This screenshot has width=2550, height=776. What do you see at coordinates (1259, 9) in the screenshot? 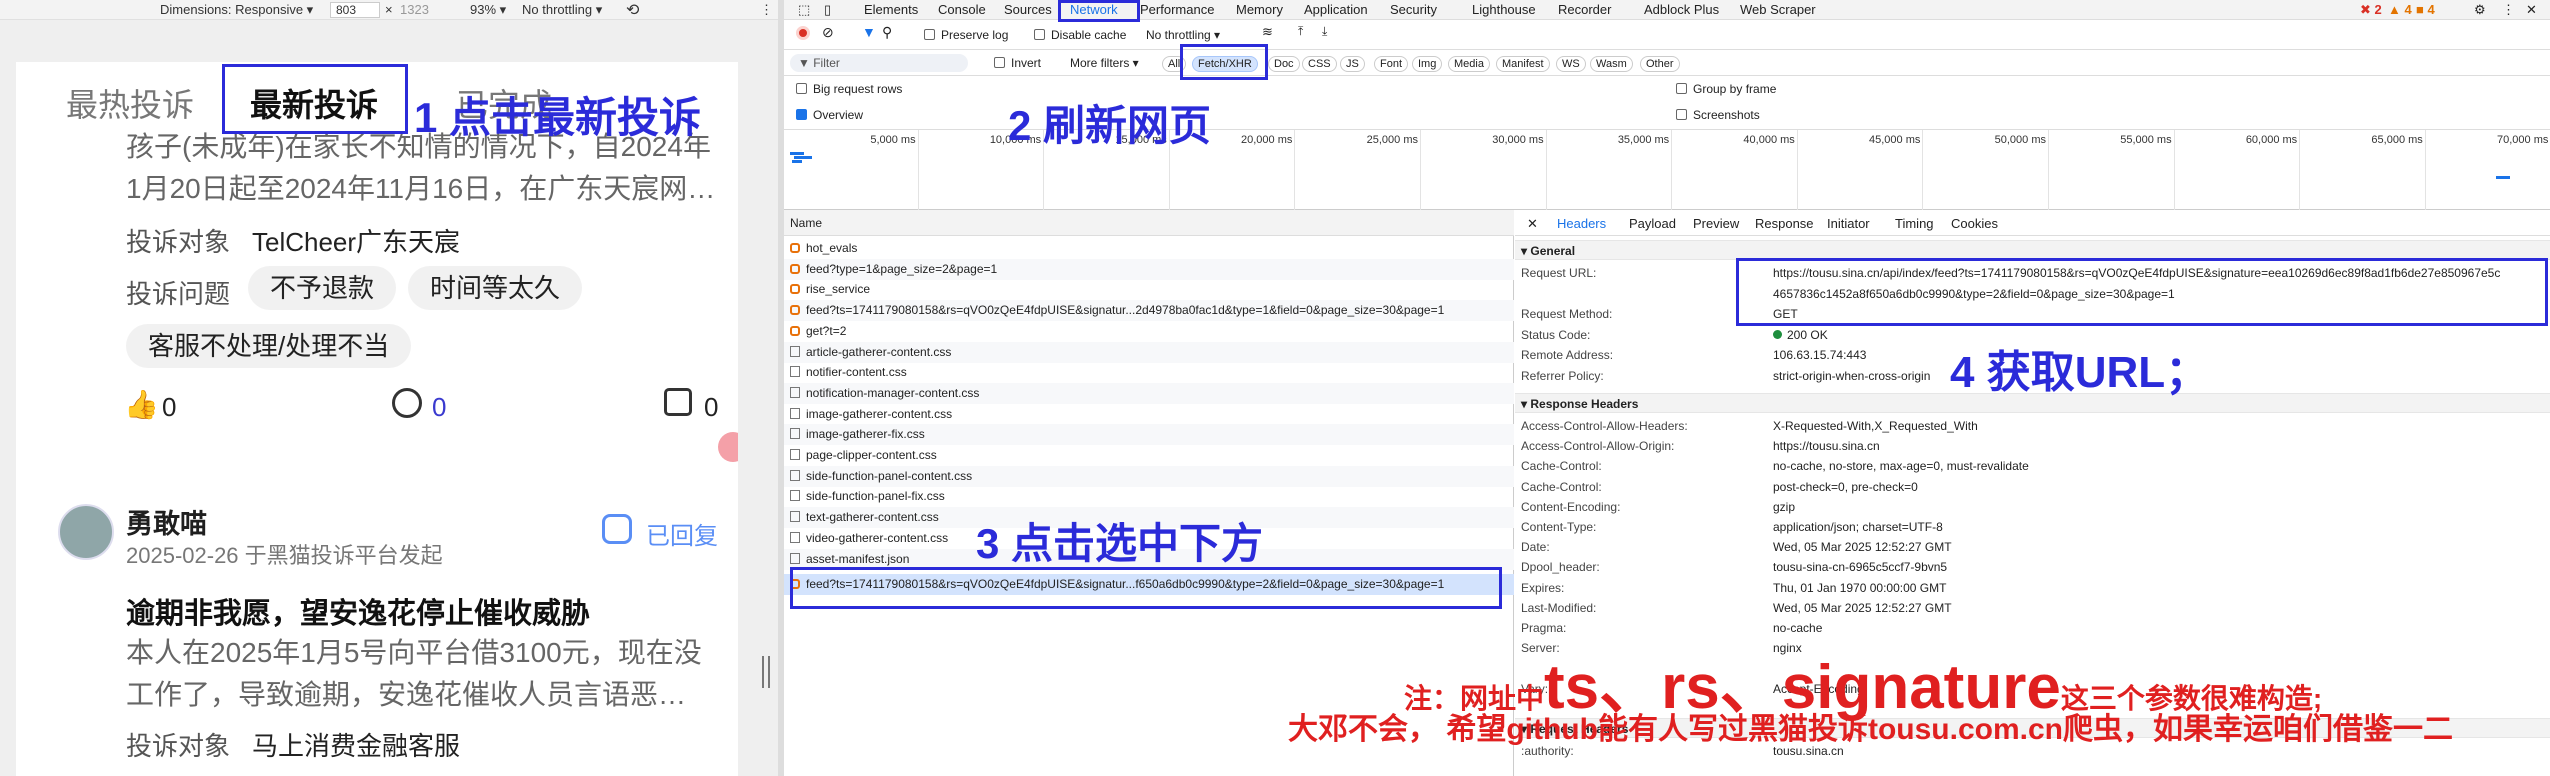
I see `tab-memory: Memory` at bounding box center [1259, 9].